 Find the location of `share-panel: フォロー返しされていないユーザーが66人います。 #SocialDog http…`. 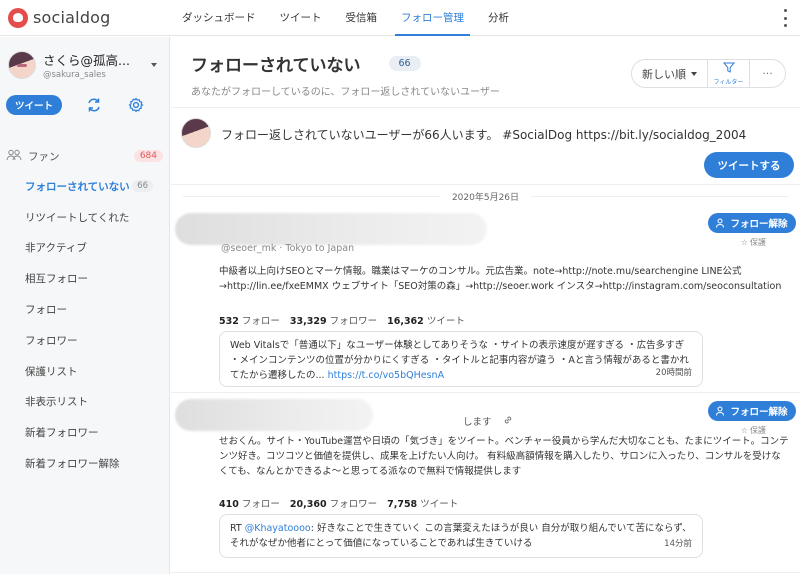

share-panel: フォロー返しされていないユーザーが66人います。 #SocialDog http… is located at coordinates (485, 146).